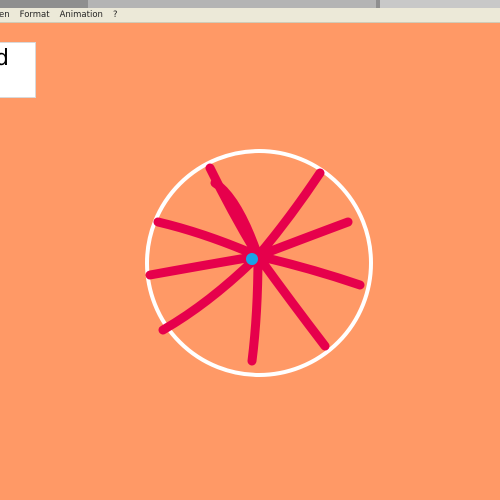 This screenshot has height=500, width=500. I want to click on window-titlebar-strip, so click(250, 4).